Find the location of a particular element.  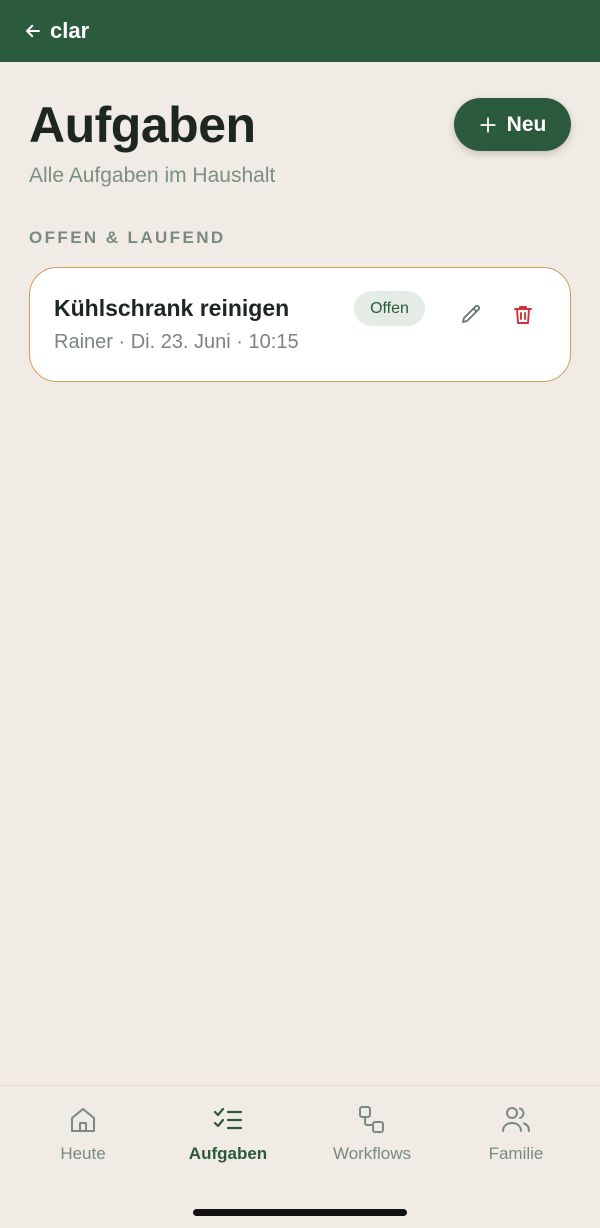

nav-label-heute: Heute is located at coordinates (83, 1153).